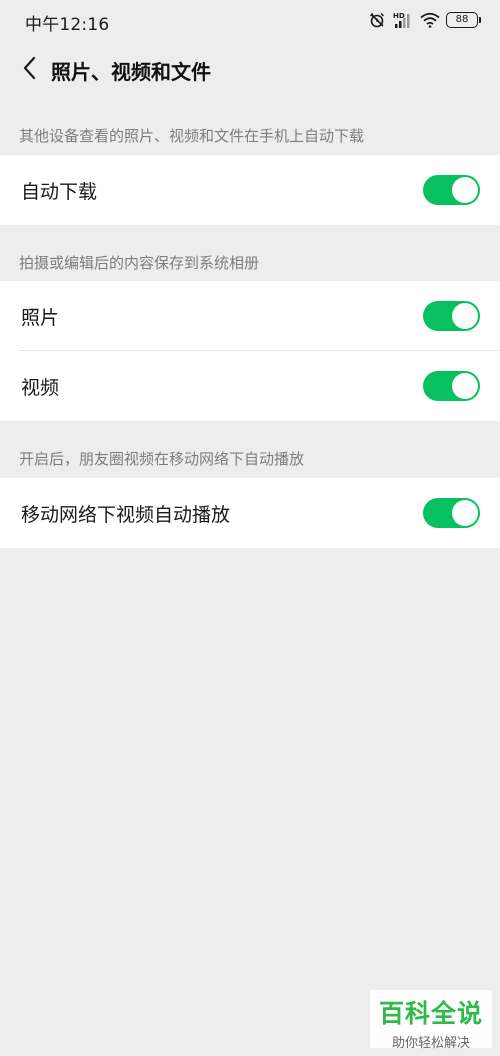 The width and height of the screenshot is (500, 1056). What do you see at coordinates (67, 25) in the screenshot?
I see `status-time: 中午12:16` at bounding box center [67, 25].